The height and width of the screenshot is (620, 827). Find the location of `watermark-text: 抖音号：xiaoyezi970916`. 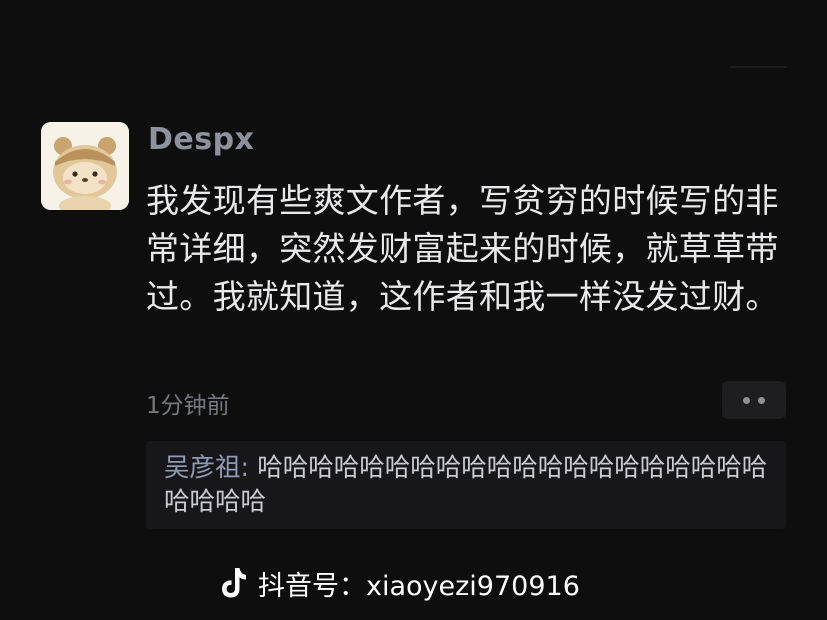

watermark-text: 抖音号：xiaoyezi970916 is located at coordinates (419, 586).